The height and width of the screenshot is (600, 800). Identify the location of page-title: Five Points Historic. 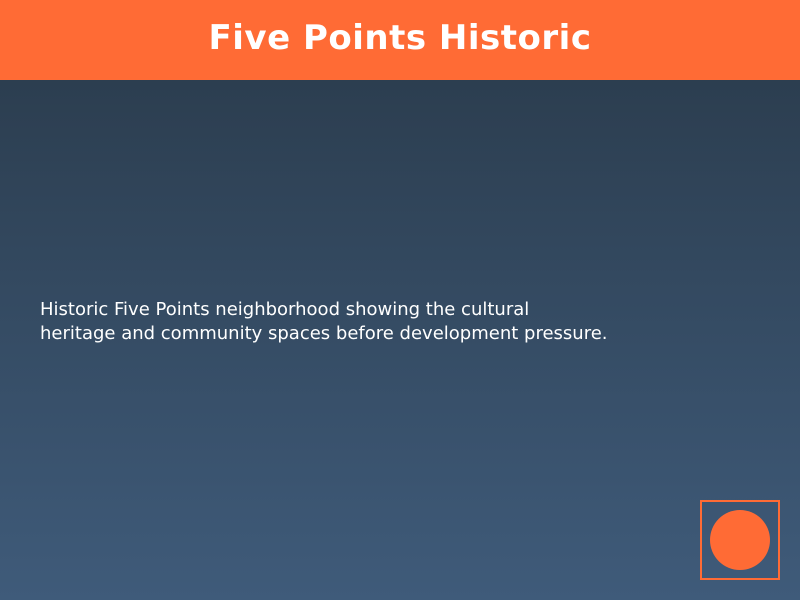
(400, 38).